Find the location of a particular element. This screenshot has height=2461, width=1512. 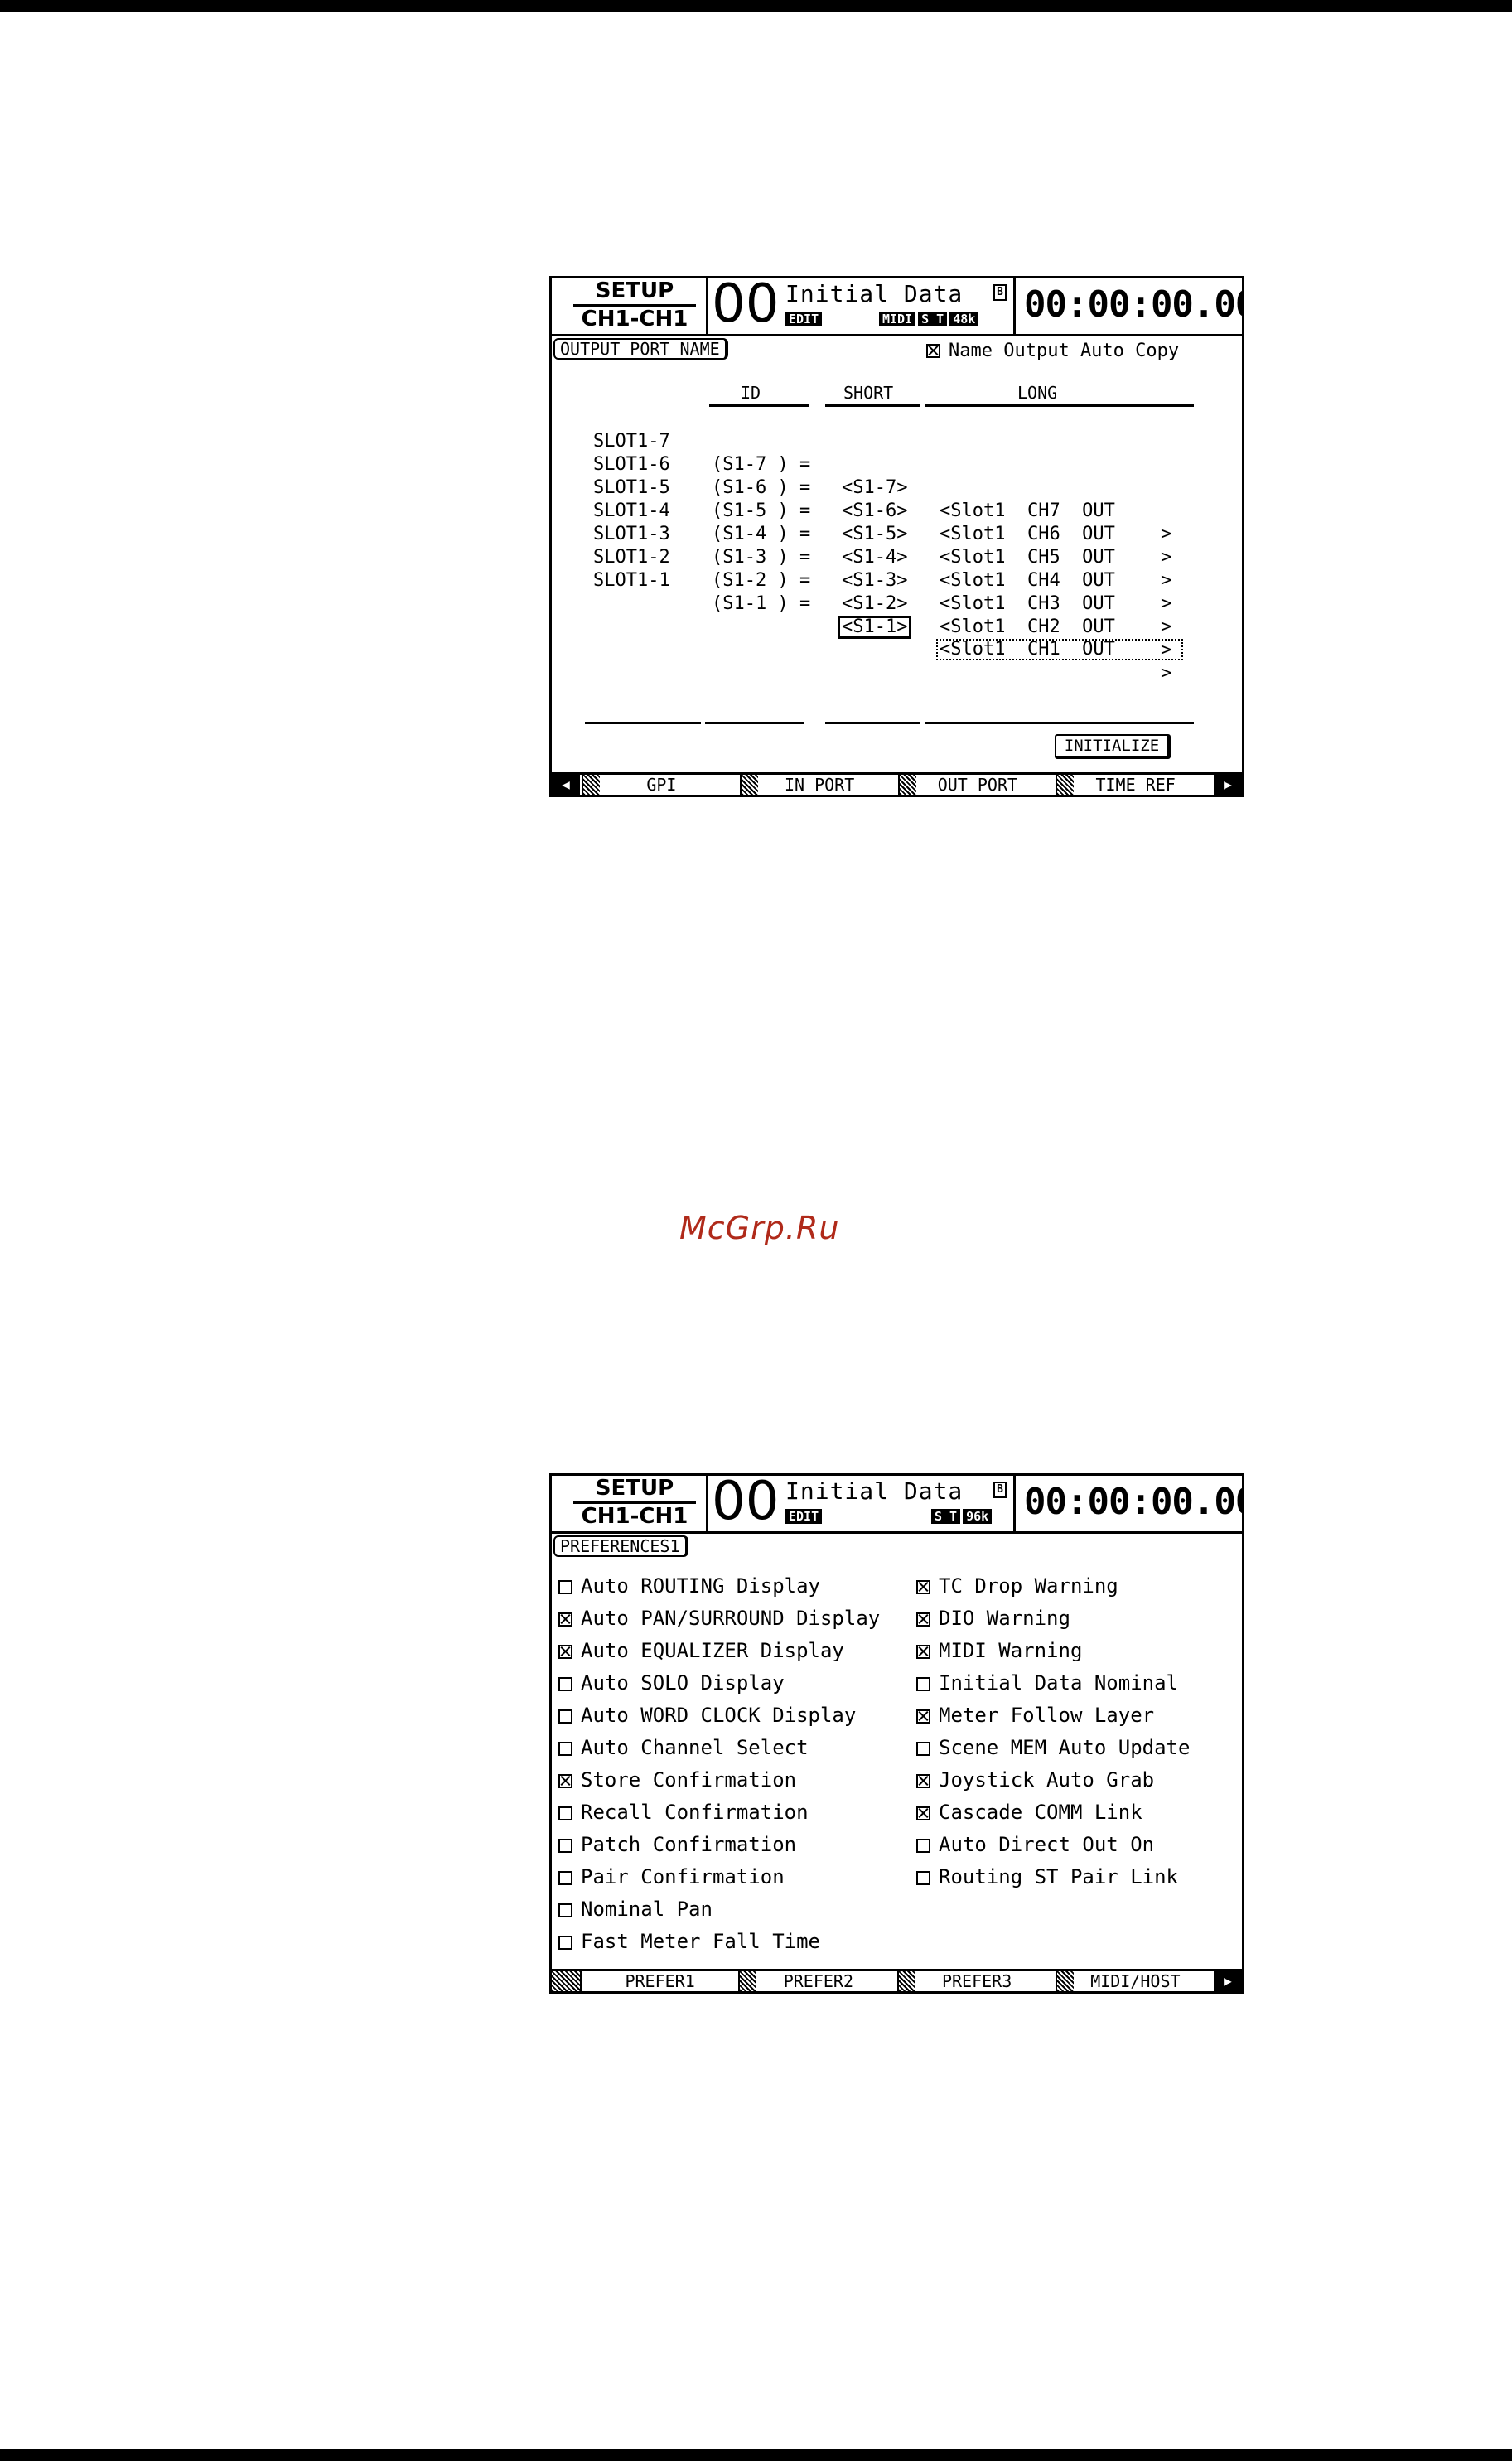

pref-label: Patch Confirmation is located at coordinates (689, 1844).